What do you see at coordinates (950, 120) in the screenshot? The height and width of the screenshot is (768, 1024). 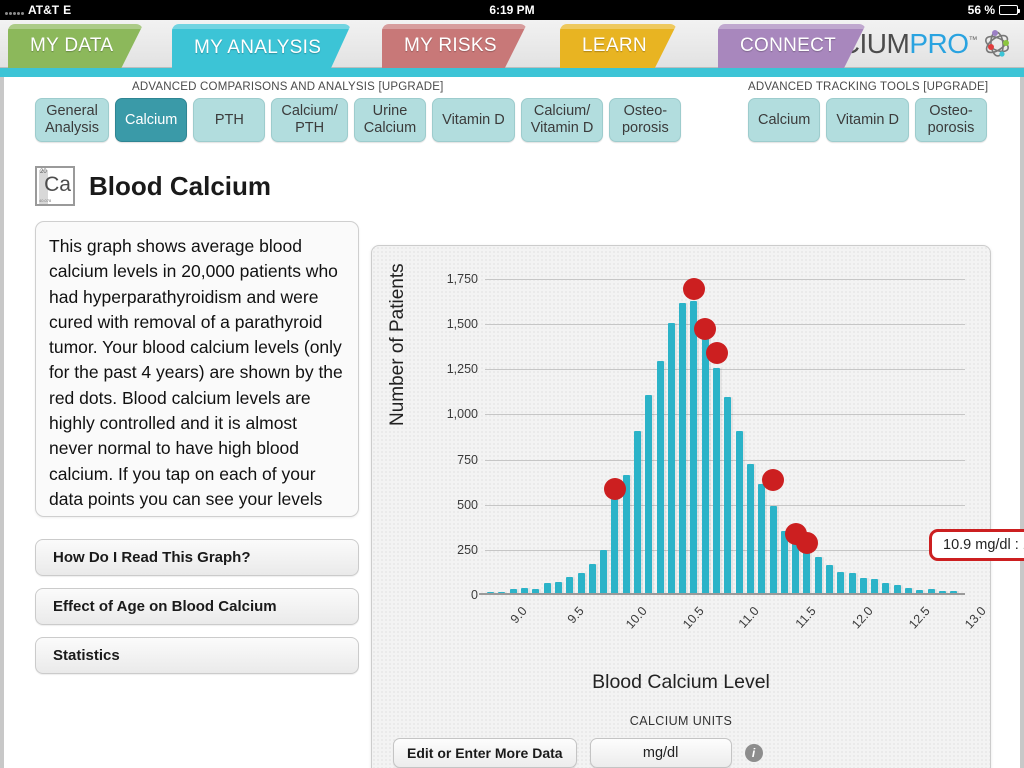 I see `tracking-subtab-osteo--porosis: Osteo- porosis` at bounding box center [950, 120].